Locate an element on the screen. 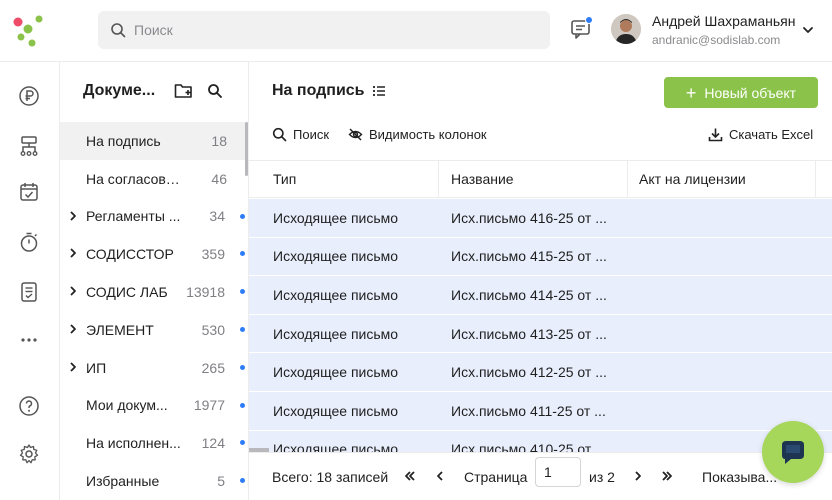 The width and height of the screenshot is (832, 500). global-search is located at coordinates (324, 30).